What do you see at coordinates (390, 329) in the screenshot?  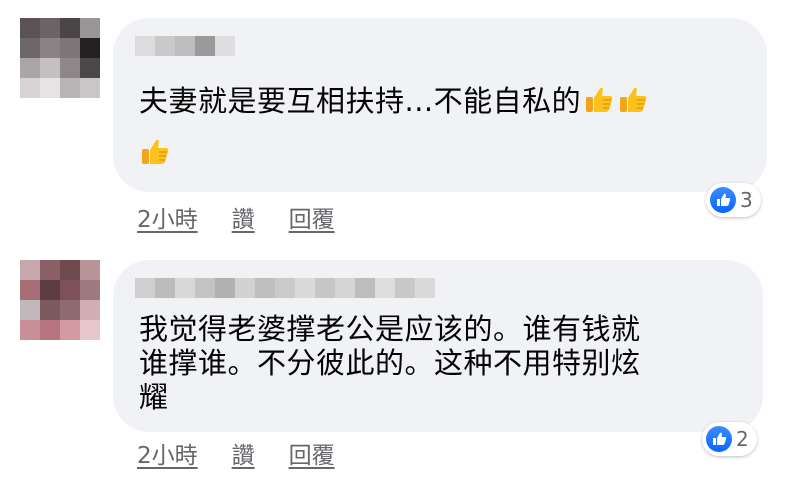 I see `comment-text-line: 我觉得老婆撑老公是应该的。谁有钱就` at bounding box center [390, 329].